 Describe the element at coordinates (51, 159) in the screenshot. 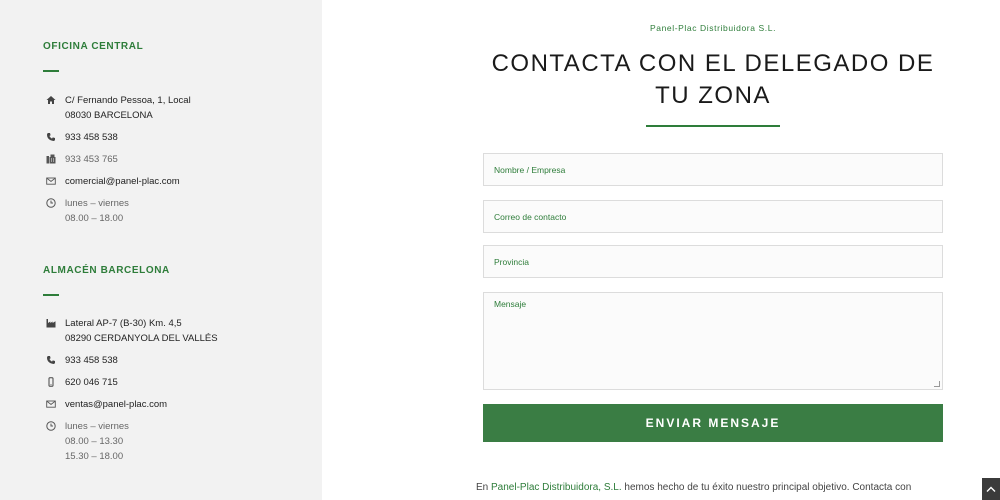

I see `fax-icon` at that location.